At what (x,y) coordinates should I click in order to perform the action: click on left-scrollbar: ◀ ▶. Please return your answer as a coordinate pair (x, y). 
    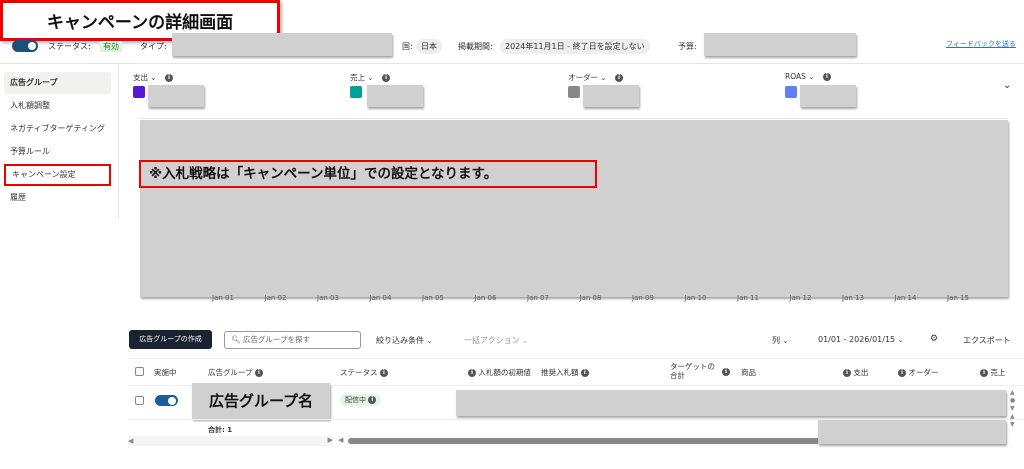
    Looking at the image, I should click on (230, 441).